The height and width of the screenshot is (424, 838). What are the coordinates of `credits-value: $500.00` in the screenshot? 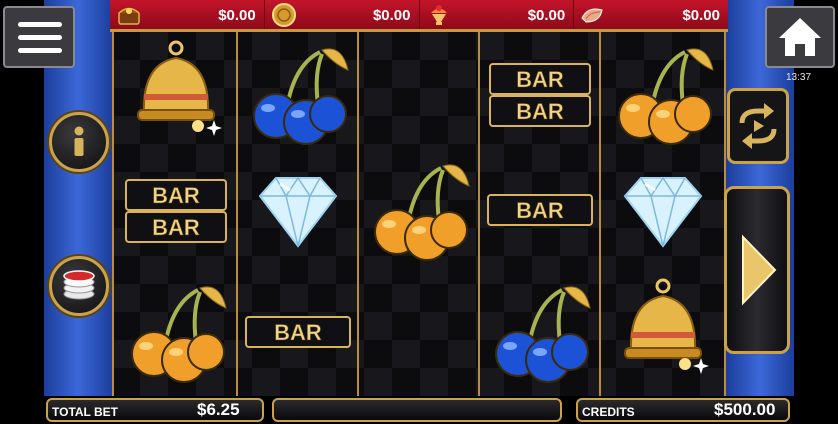 It's located at (745, 409).